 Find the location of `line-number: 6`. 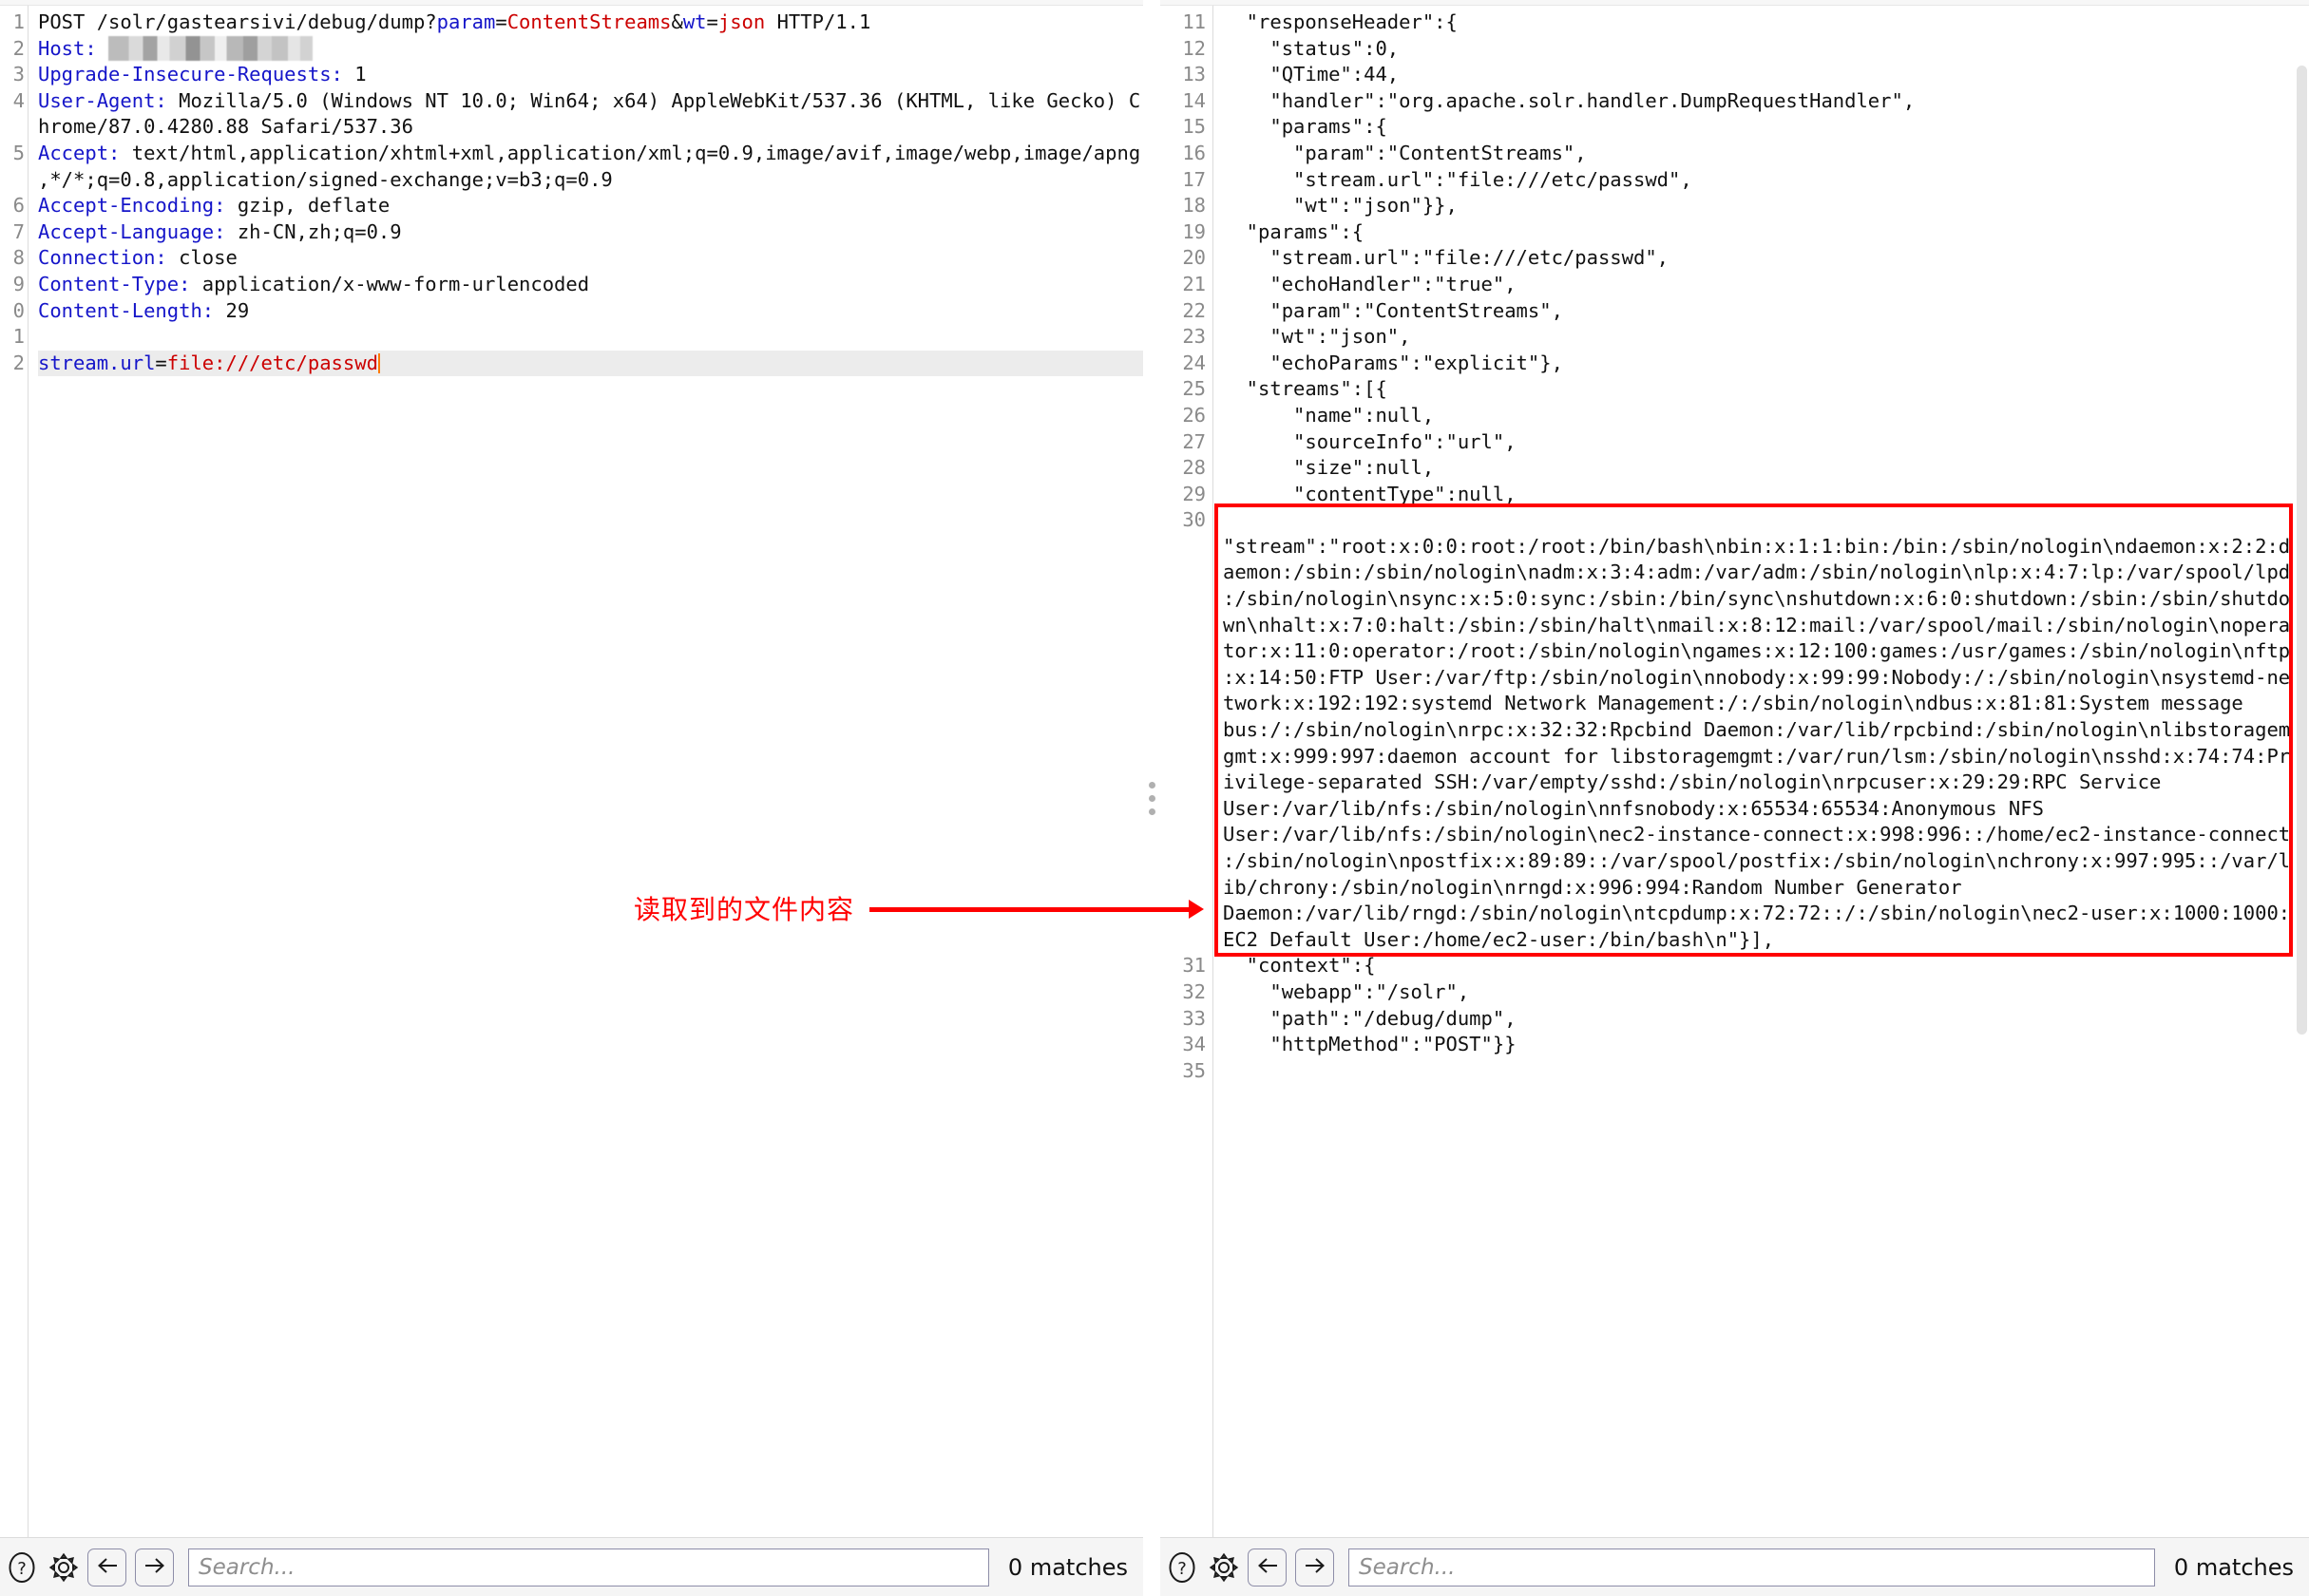

line-number: 6 is located at coordinates (18, 206).